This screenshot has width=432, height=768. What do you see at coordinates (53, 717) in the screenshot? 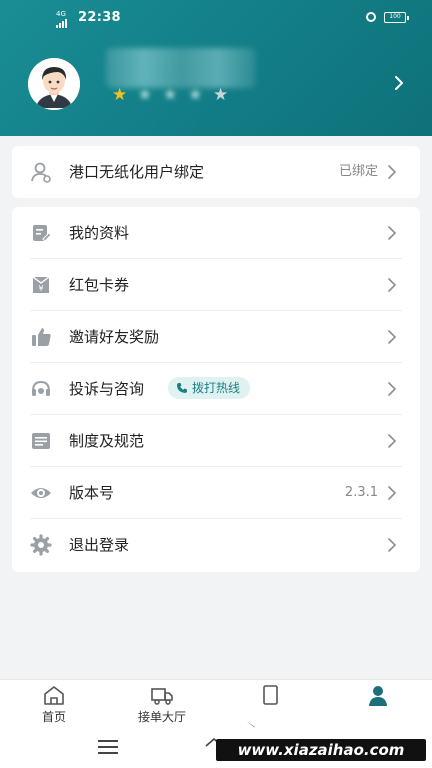
I see `tab-label: 首页` at bounding box center [53, 717].